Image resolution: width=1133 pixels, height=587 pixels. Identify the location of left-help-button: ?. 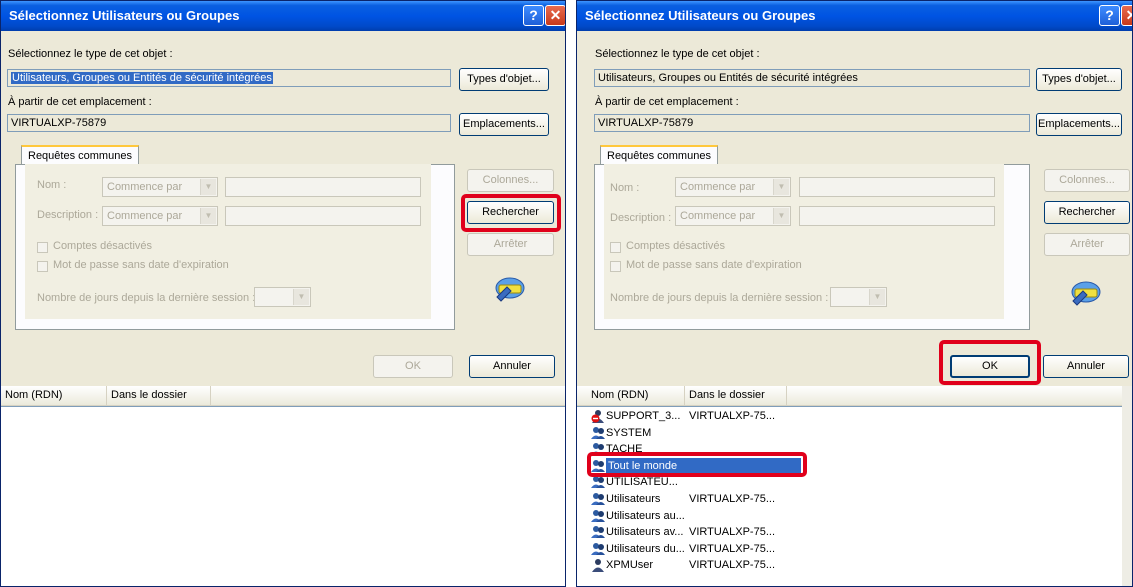
(533, 15).